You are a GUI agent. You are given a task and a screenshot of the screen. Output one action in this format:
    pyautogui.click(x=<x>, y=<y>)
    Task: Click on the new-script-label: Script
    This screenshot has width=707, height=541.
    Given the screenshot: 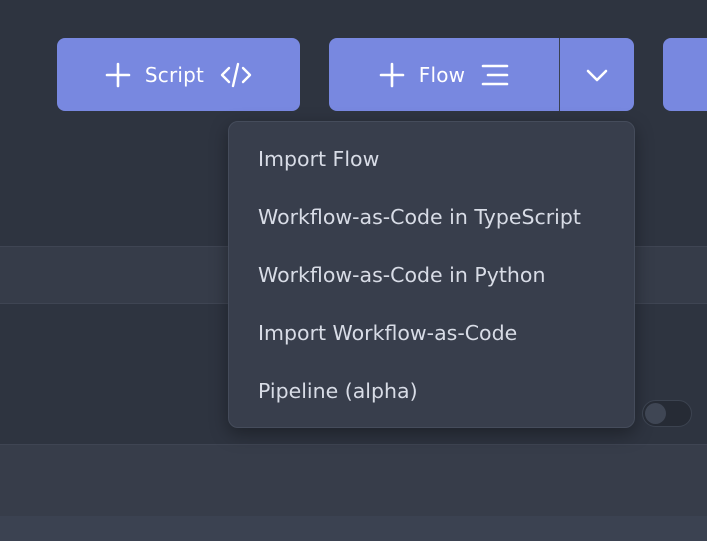 What is the action you would take?
    pyautogui.click(x=174, y=74)
    